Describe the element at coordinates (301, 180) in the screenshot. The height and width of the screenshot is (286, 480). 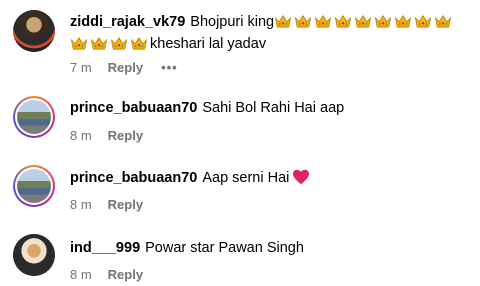
I see `red-heart-icon` at that location.